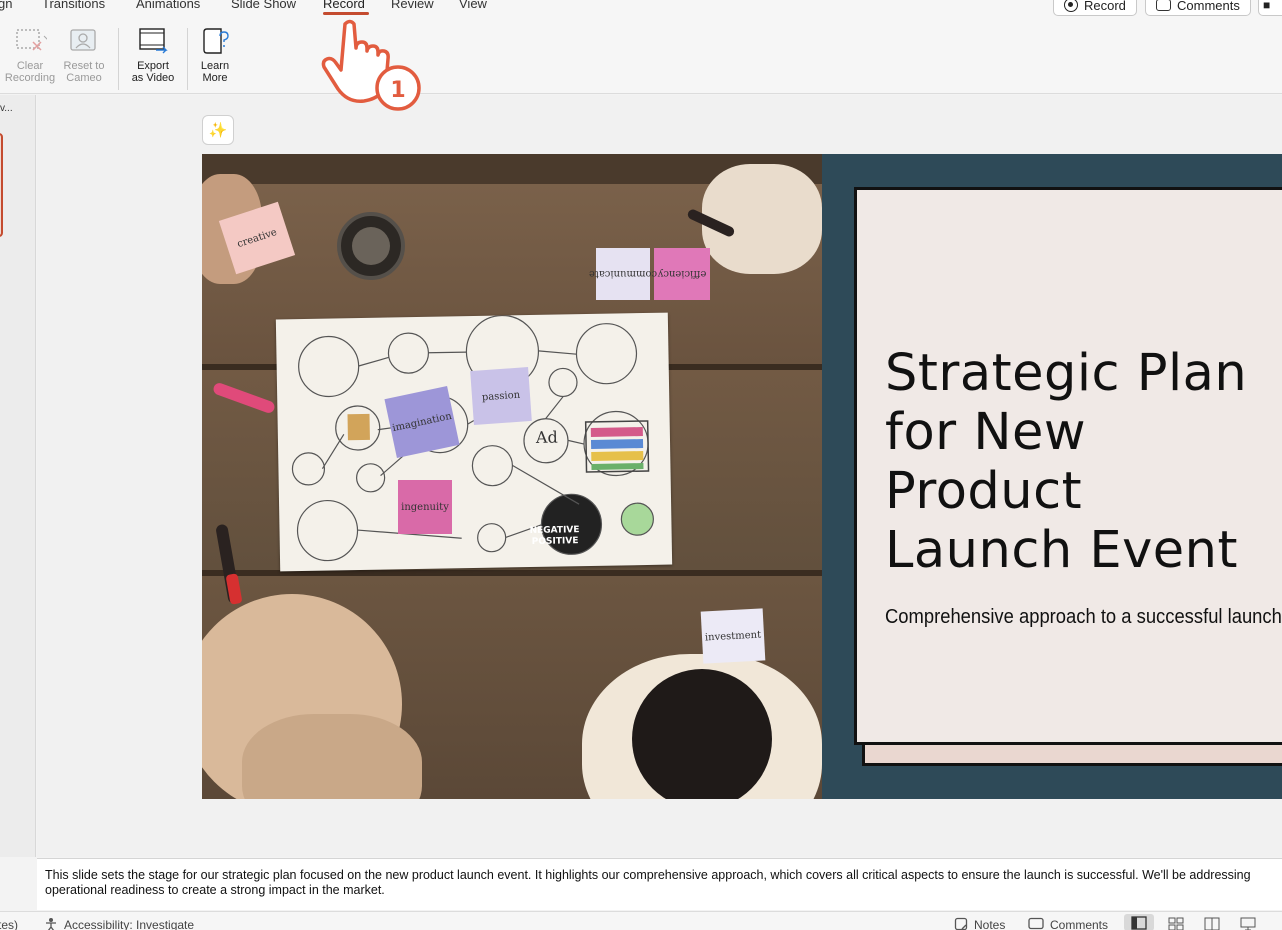 The height and width of the screenshot is (930, 1282). Describe the element at coordinates (425, 507) in the screenshot. I see `sticky-note: ingenuity` at that location.